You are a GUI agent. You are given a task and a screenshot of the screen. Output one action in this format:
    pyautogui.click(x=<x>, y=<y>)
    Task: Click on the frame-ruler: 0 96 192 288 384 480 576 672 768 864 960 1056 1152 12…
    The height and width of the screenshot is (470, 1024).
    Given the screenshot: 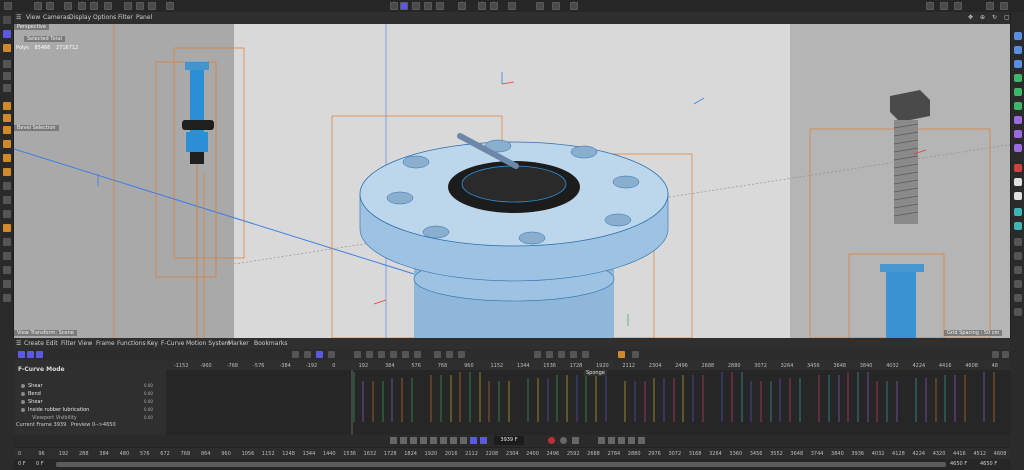 What is the action you would take?
    pyautogui.click(x=512, y=453)
    